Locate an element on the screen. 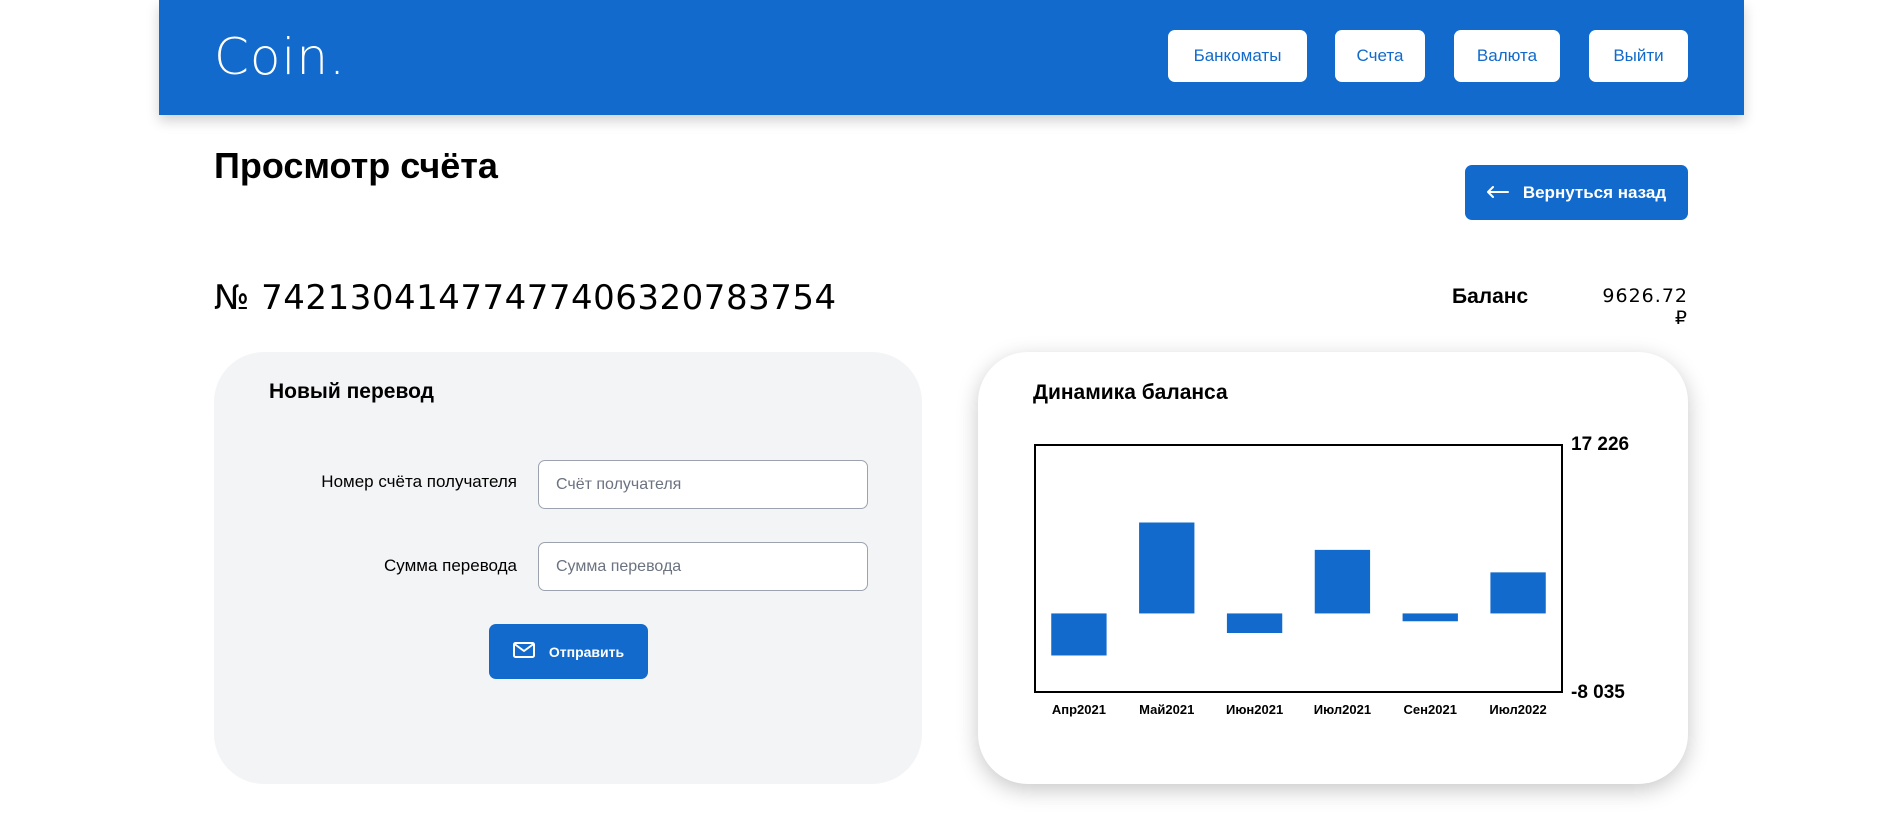  x-tick-label: Сен2021 is located at coordinates (1430, 709).